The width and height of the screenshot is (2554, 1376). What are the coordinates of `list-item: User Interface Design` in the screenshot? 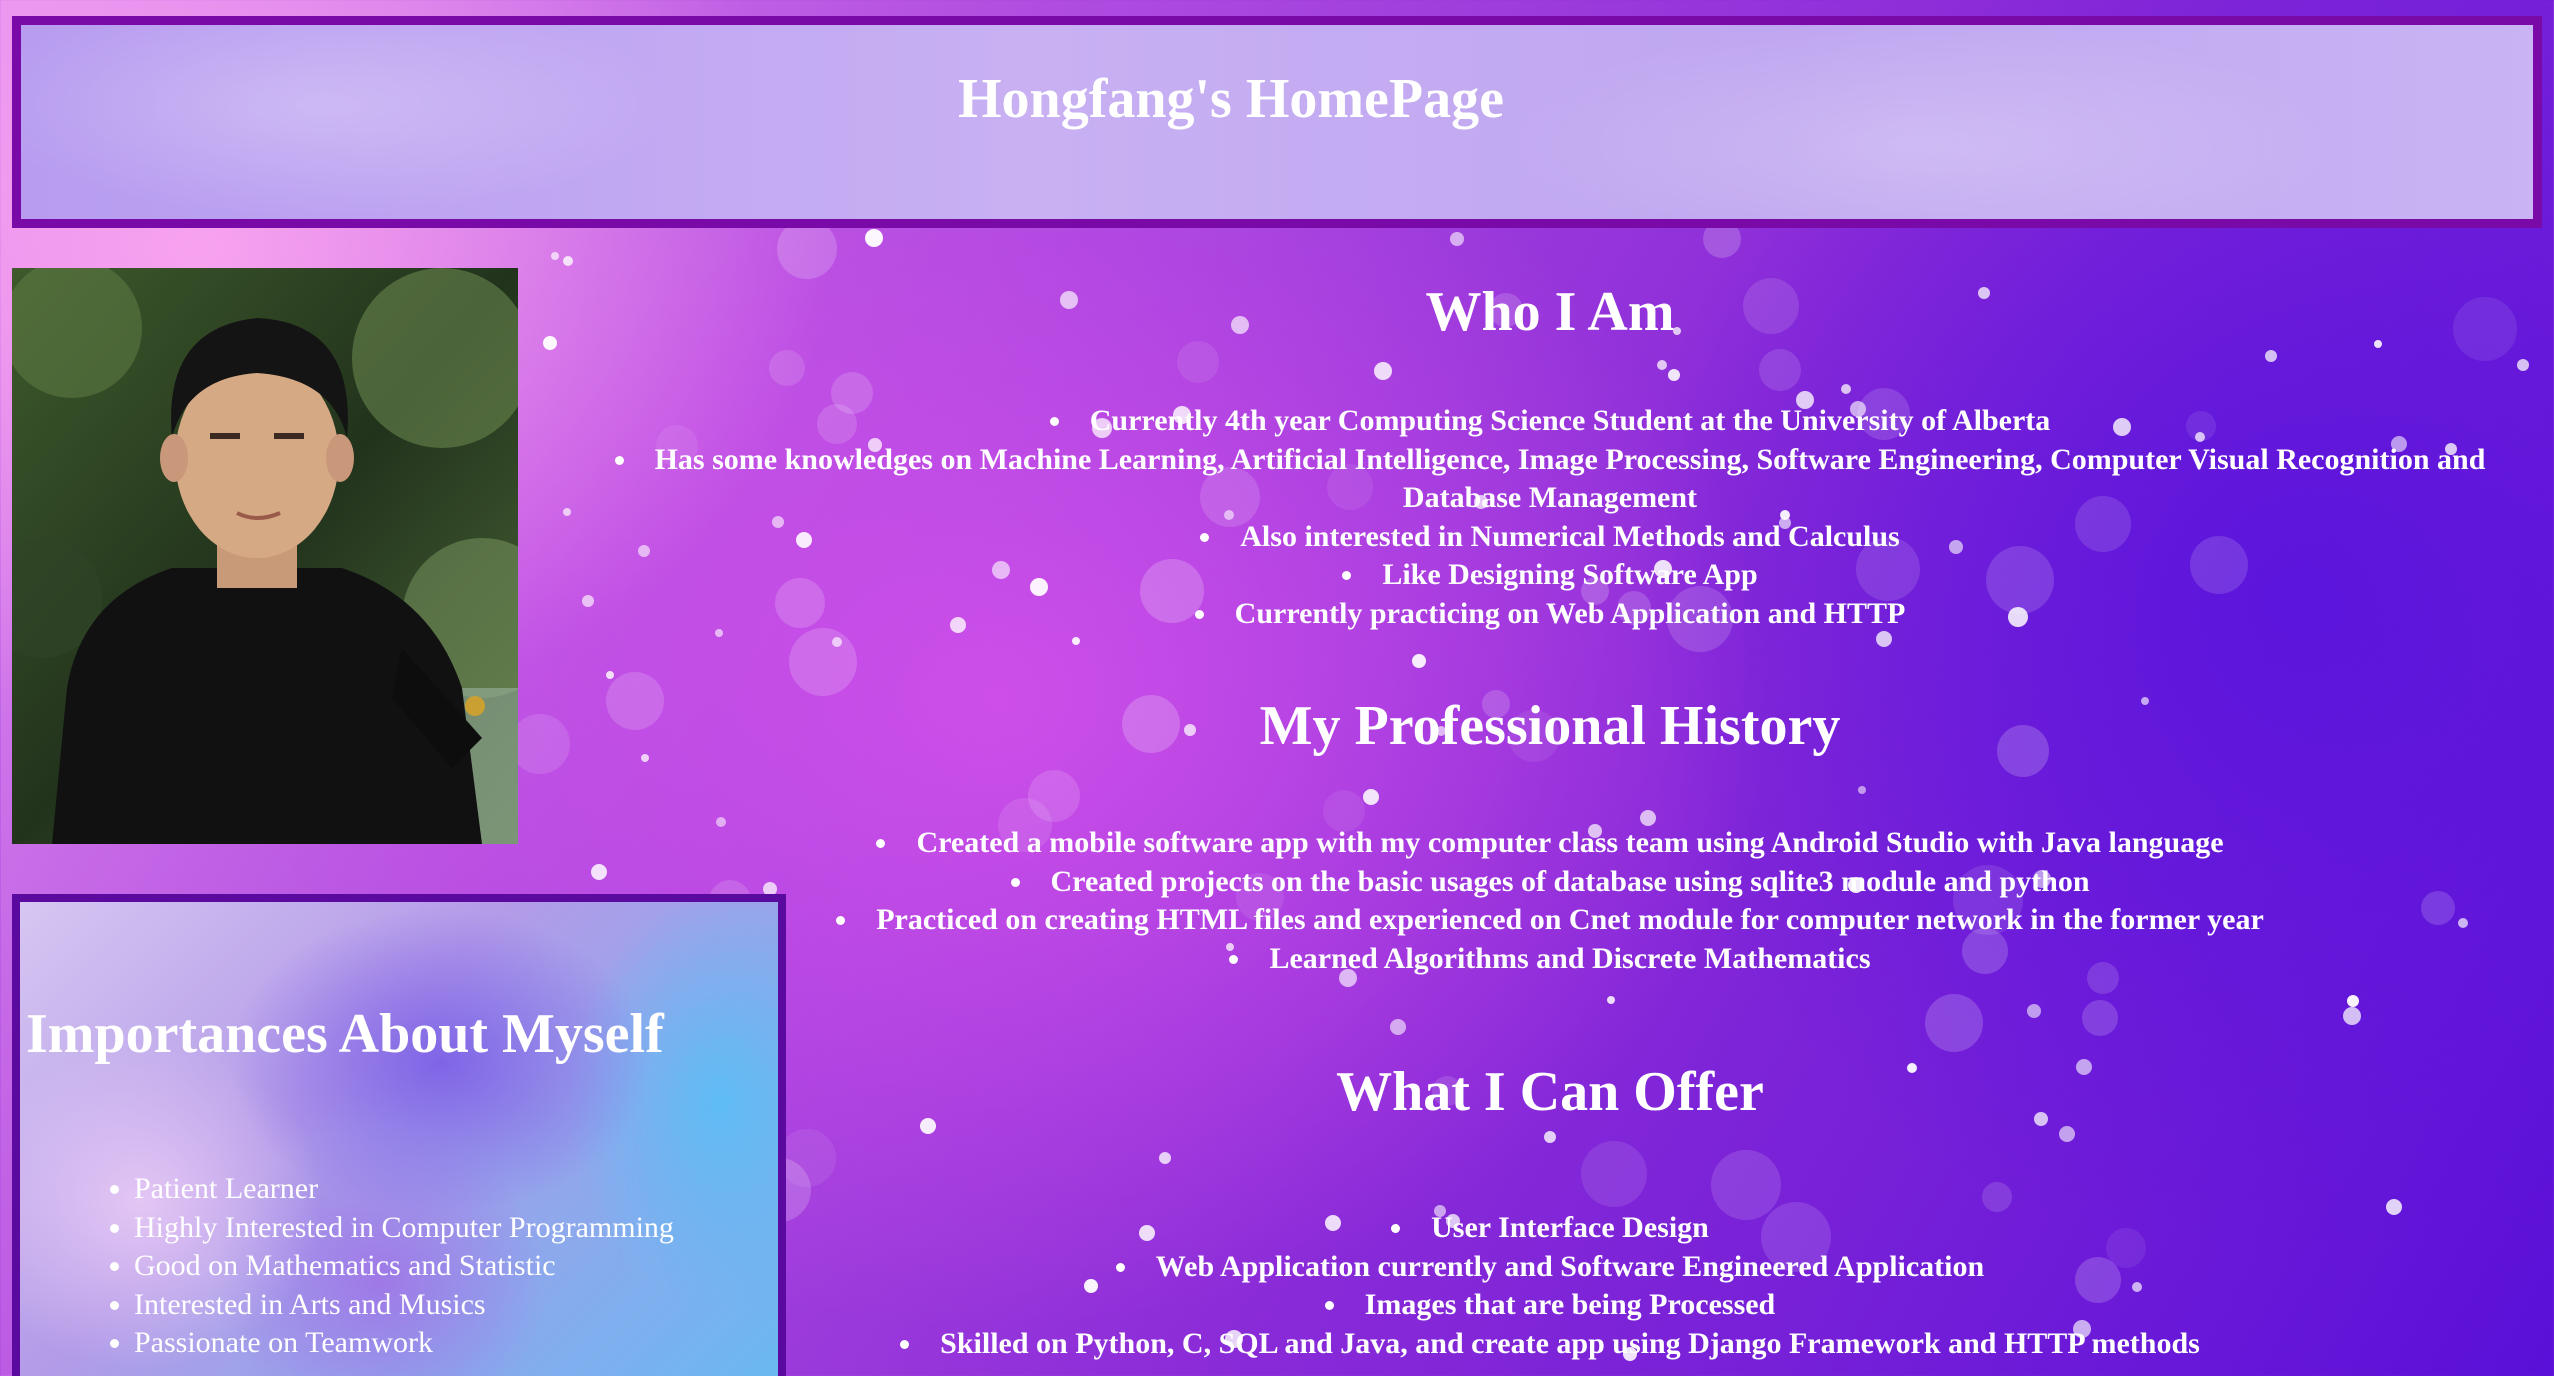 It's located at (1550, 1228).